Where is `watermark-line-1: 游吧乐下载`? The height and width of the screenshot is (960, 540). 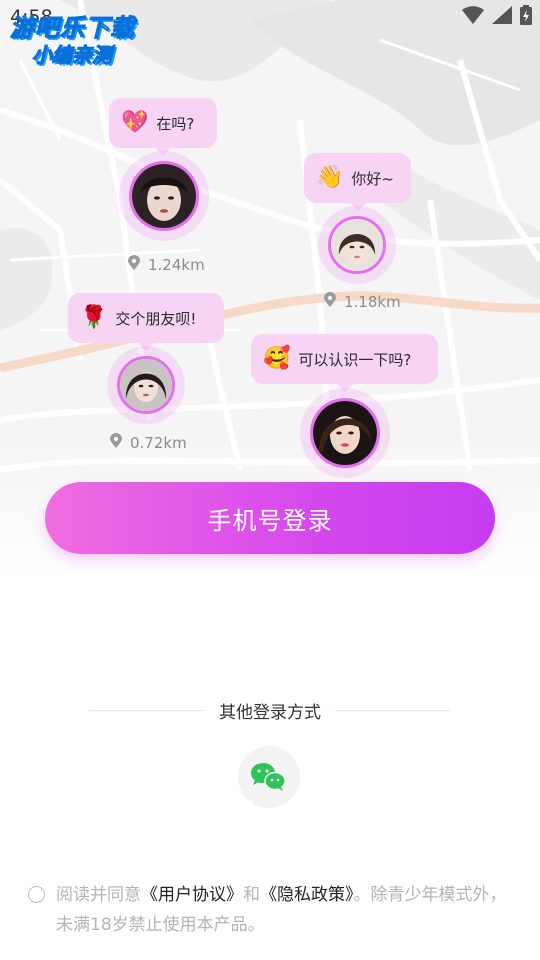 watermark-line-1: 游吧乐下载 is located at coordinates (72, 28).